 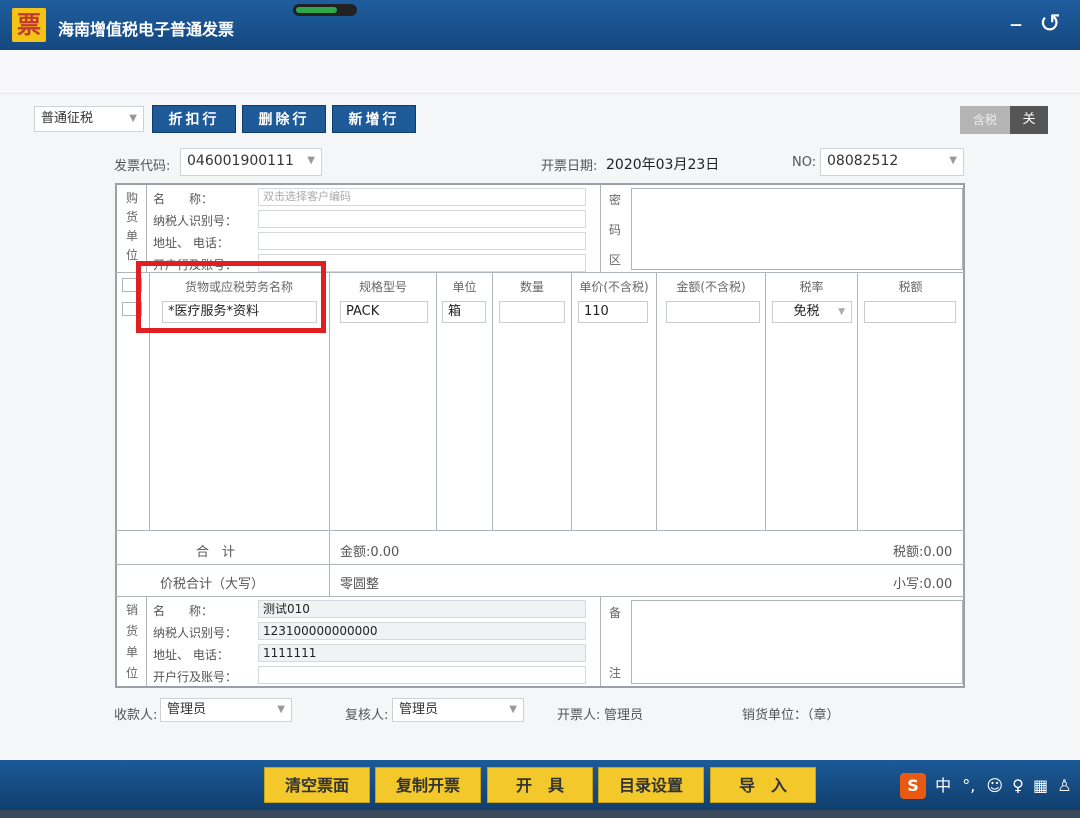 What do you see at coordinates (1040, 785) in the screenshot?
I see `keyboard-icon: ▦` at bounding box center [1040, 785].